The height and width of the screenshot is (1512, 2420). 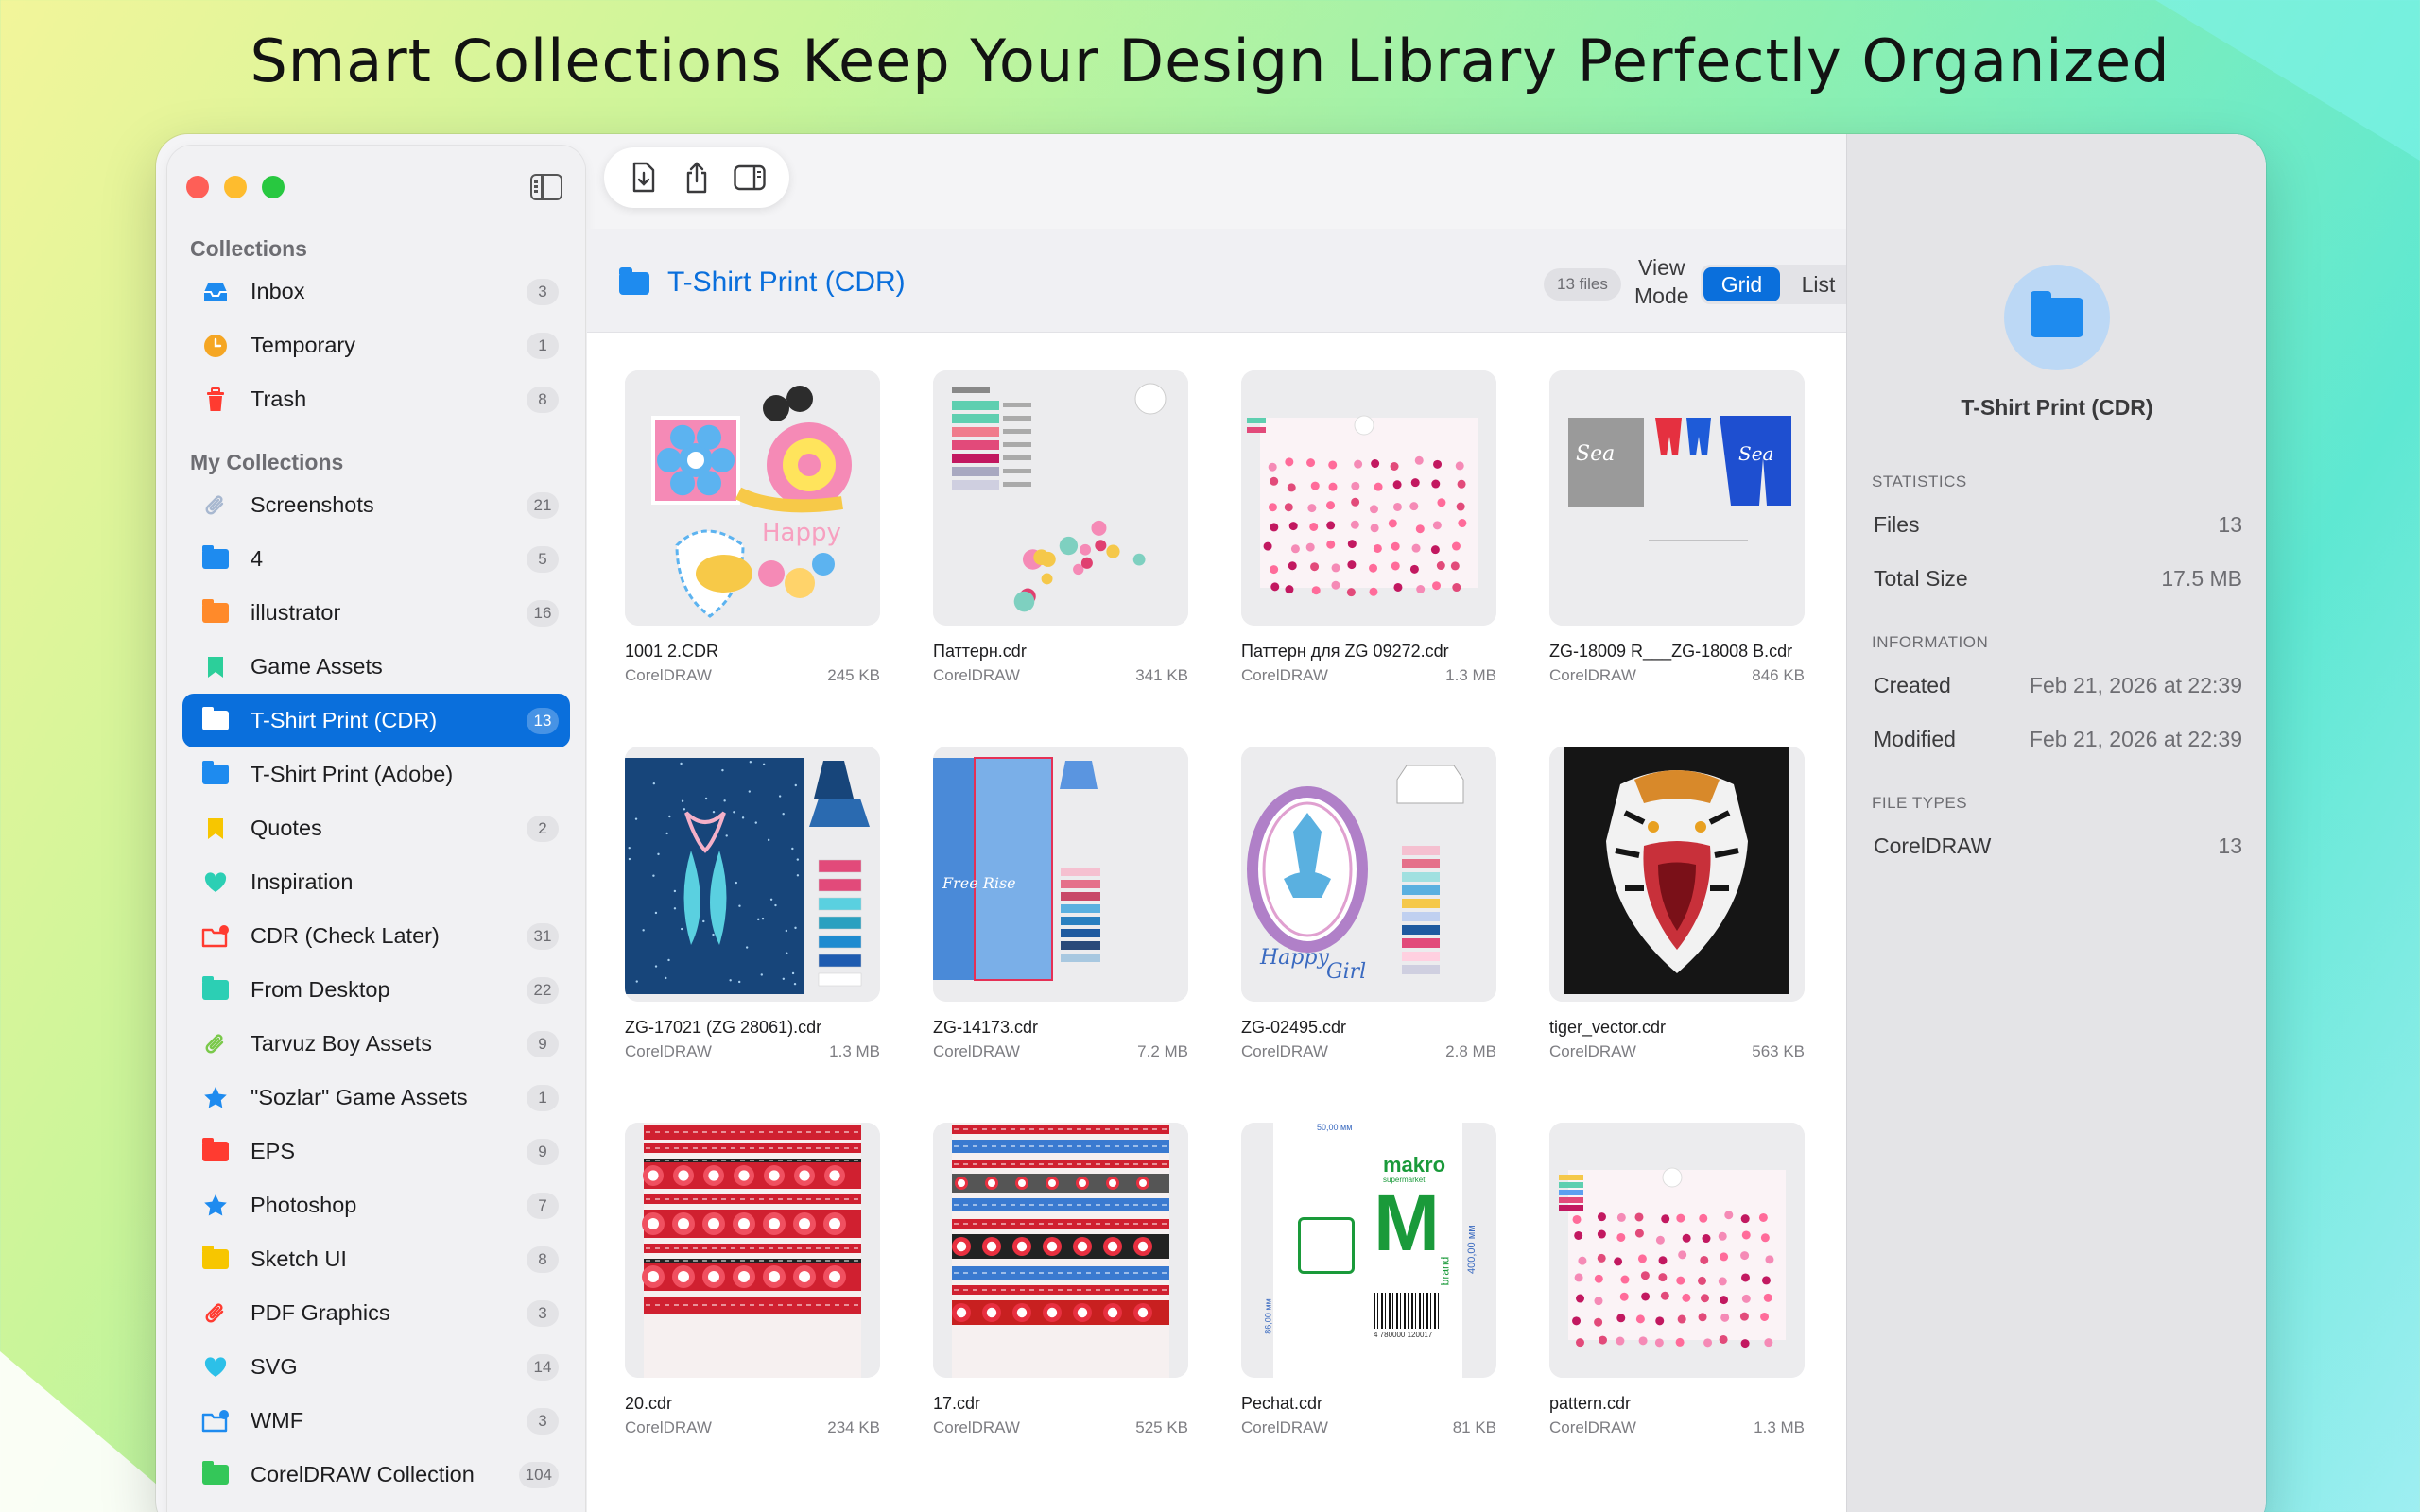 I want to click on file-thumbnail: Sea Sea, so click(x=1677, y=498).